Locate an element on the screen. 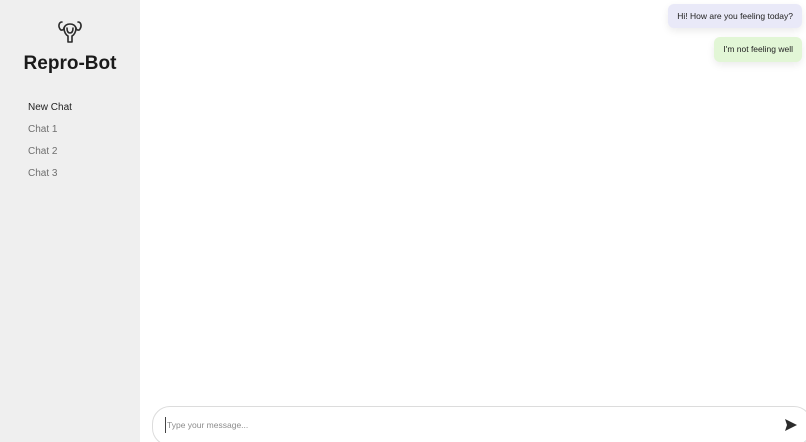  chat-list: New Chat Chat 1 Chat 2 Chat 3 is located at coordinates (50, 146).